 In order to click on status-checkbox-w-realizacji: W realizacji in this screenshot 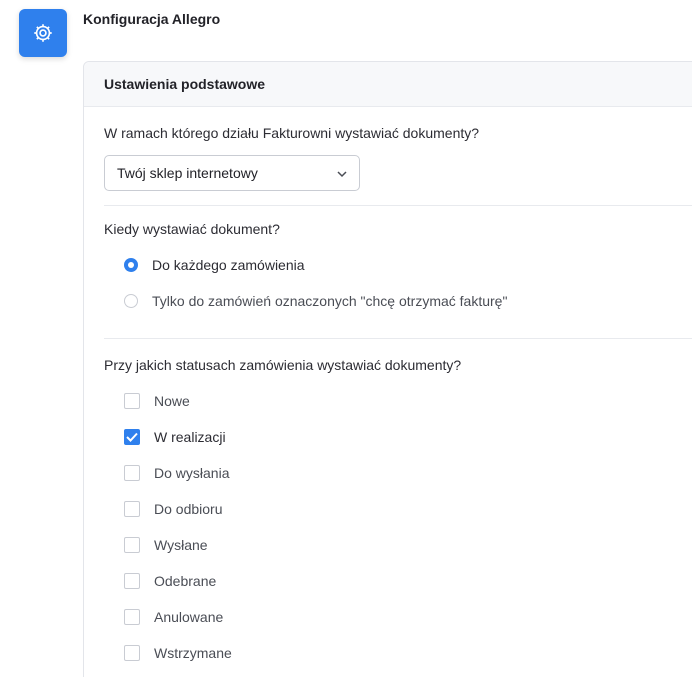, I will do `click(175, 437)`.